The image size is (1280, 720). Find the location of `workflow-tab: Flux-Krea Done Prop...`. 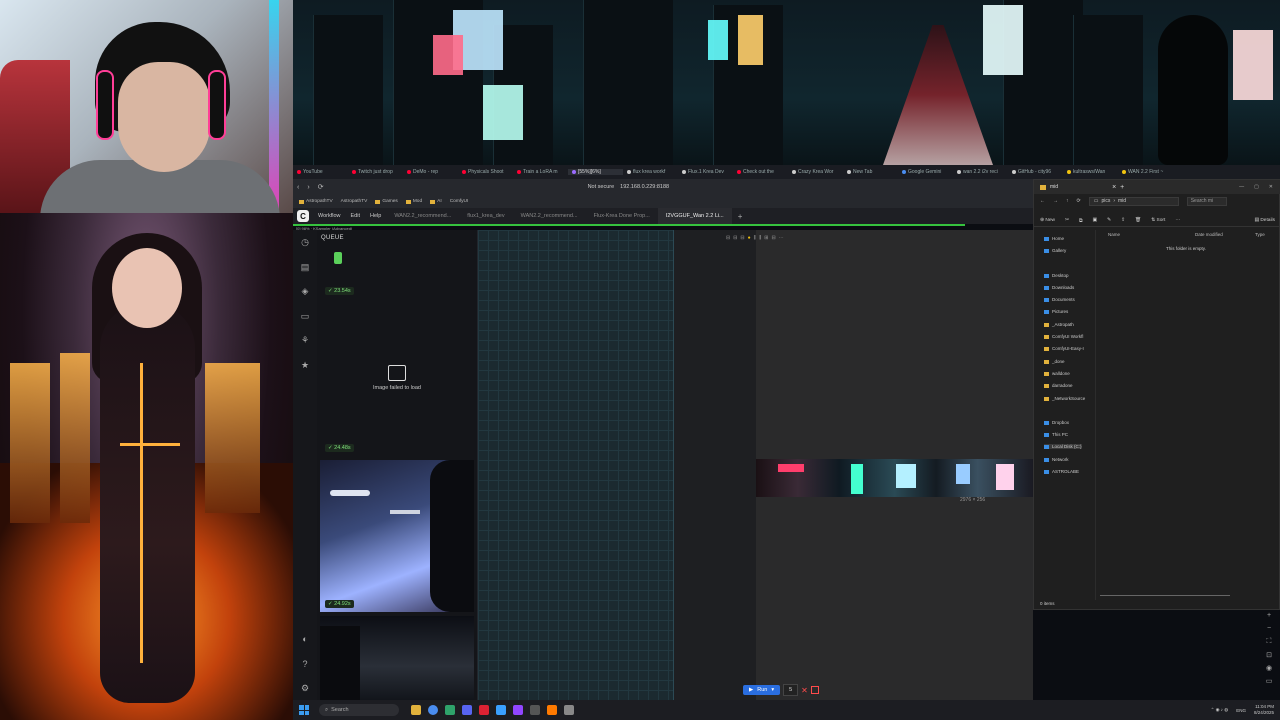

workflow-tab: Flux-Krea Done Prop... is located at coordinates (622, 216).